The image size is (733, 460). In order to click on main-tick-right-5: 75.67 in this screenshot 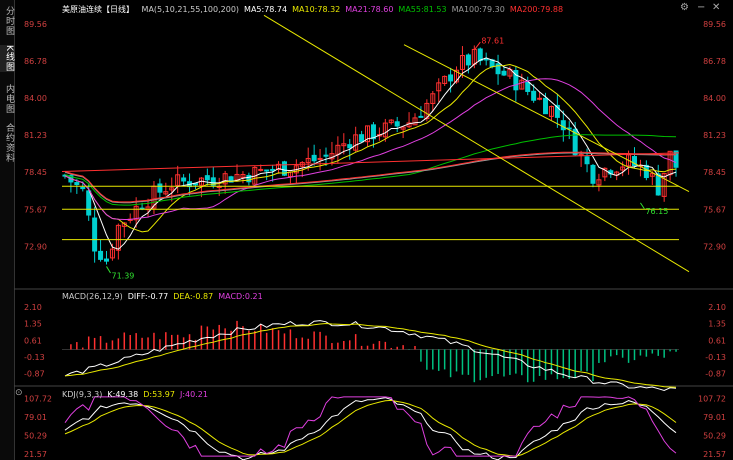, I will do `click(714, 209)`.